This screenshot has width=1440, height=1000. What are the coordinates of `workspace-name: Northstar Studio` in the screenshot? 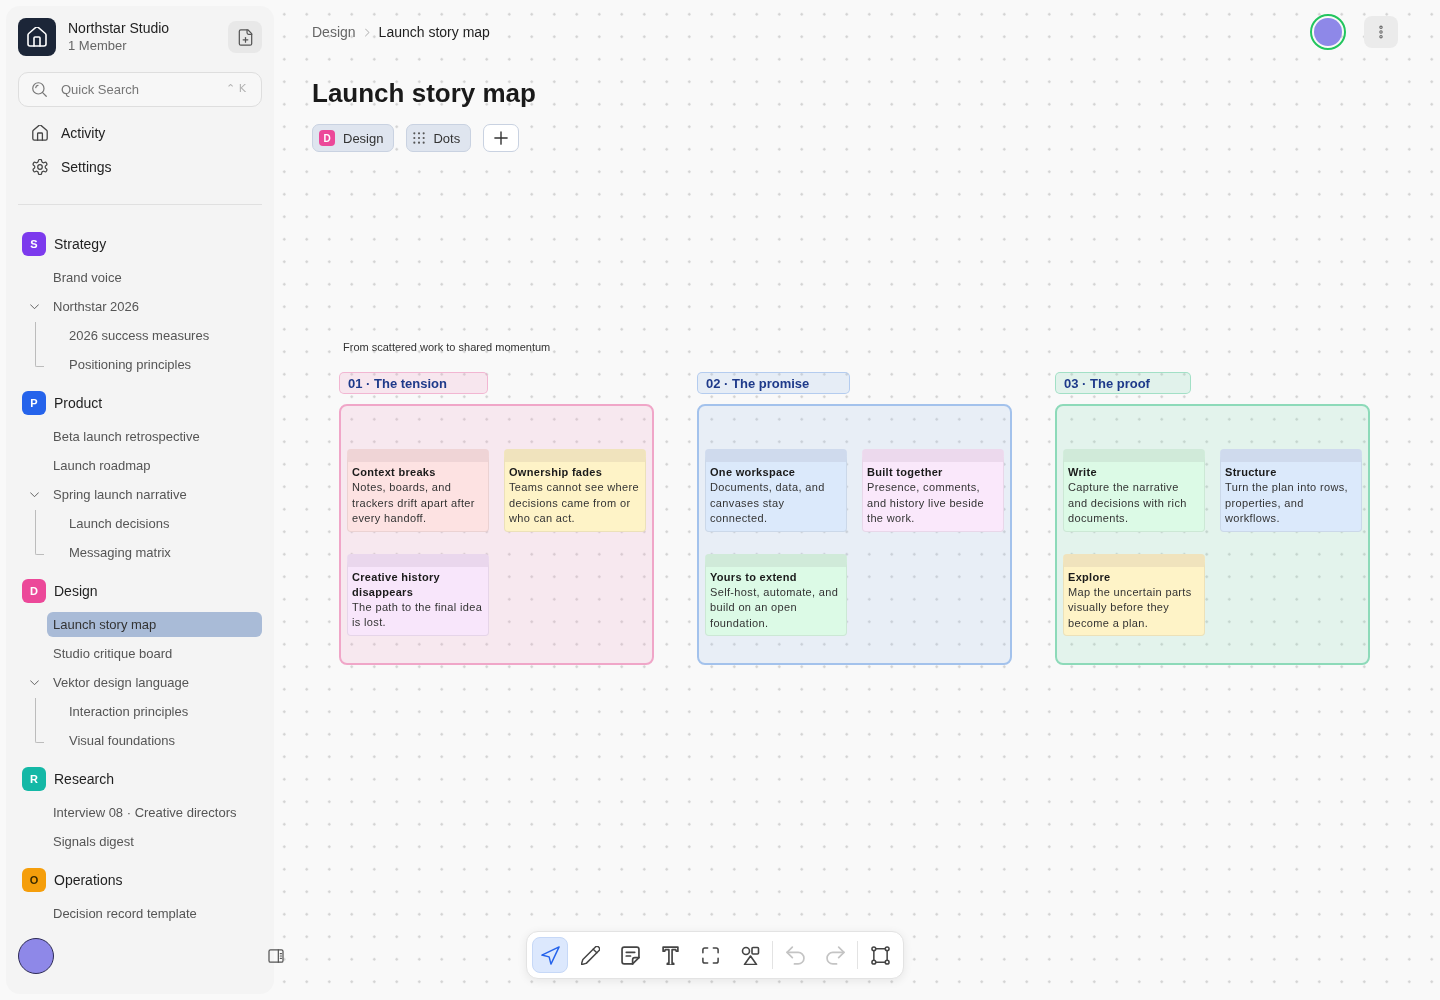 It's located at (119, 28).